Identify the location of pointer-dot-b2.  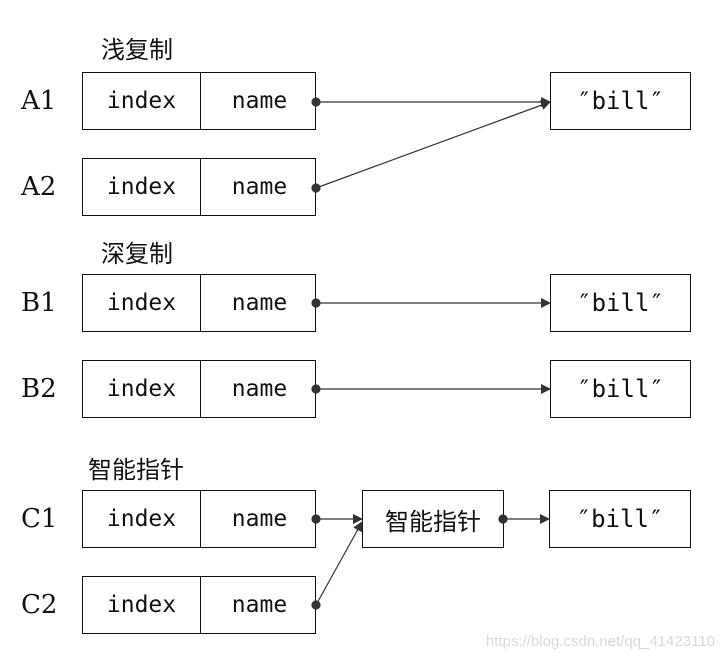
(316, 389).